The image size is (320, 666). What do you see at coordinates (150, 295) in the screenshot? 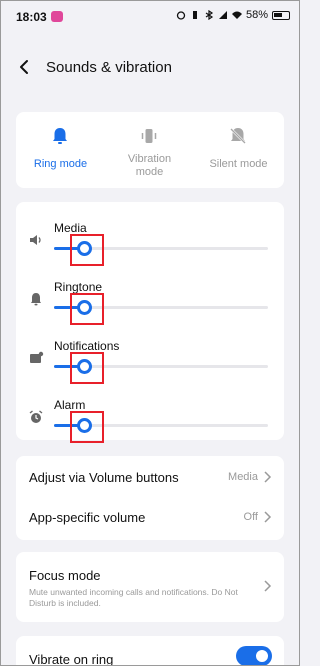
I see `ringtone-volume-row: Ringtone` at bounding box center [150, 295].